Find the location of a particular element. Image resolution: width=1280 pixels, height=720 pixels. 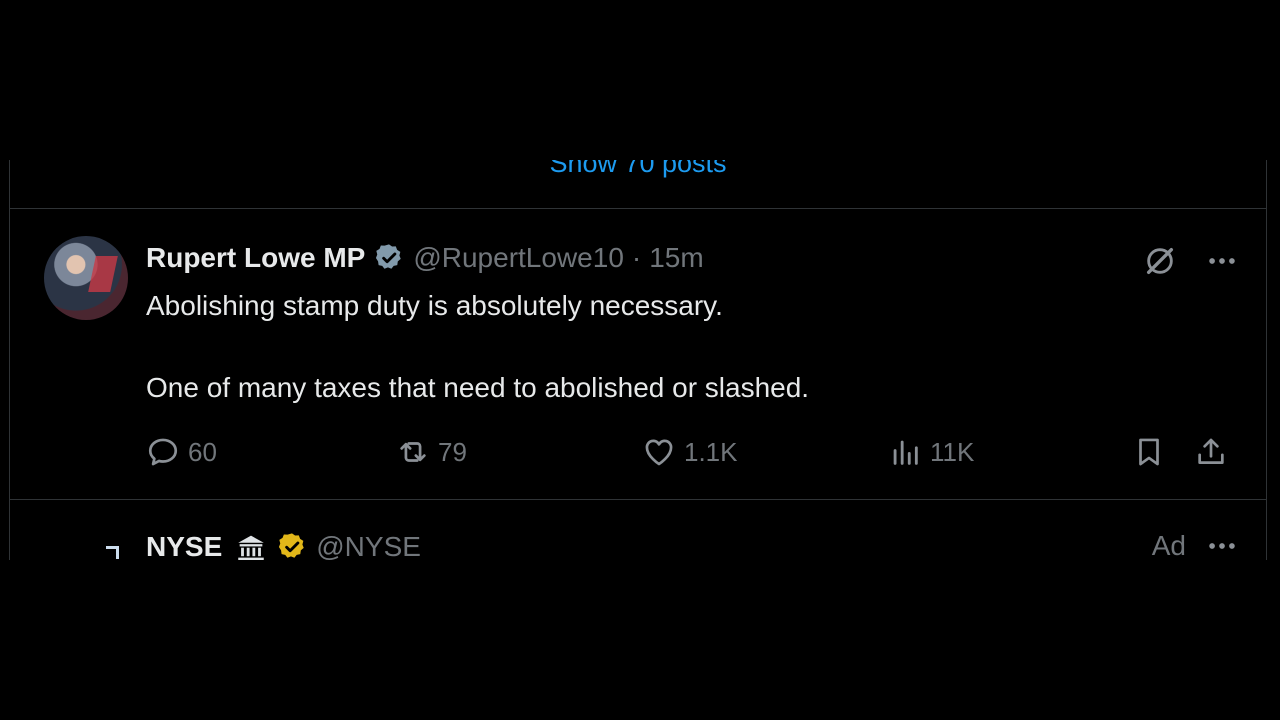

repost-icon is located at coordinates (413, 452).